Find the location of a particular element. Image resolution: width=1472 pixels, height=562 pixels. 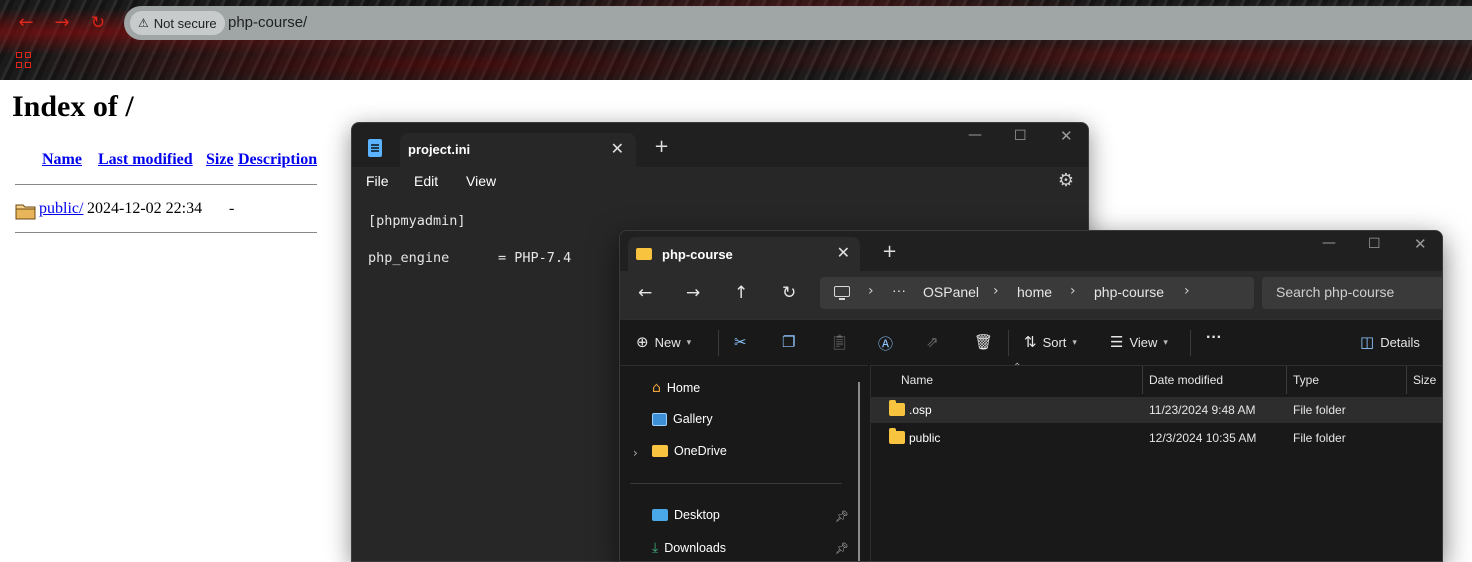

copy-icon: ❐ is located at coordinates (789, 342).